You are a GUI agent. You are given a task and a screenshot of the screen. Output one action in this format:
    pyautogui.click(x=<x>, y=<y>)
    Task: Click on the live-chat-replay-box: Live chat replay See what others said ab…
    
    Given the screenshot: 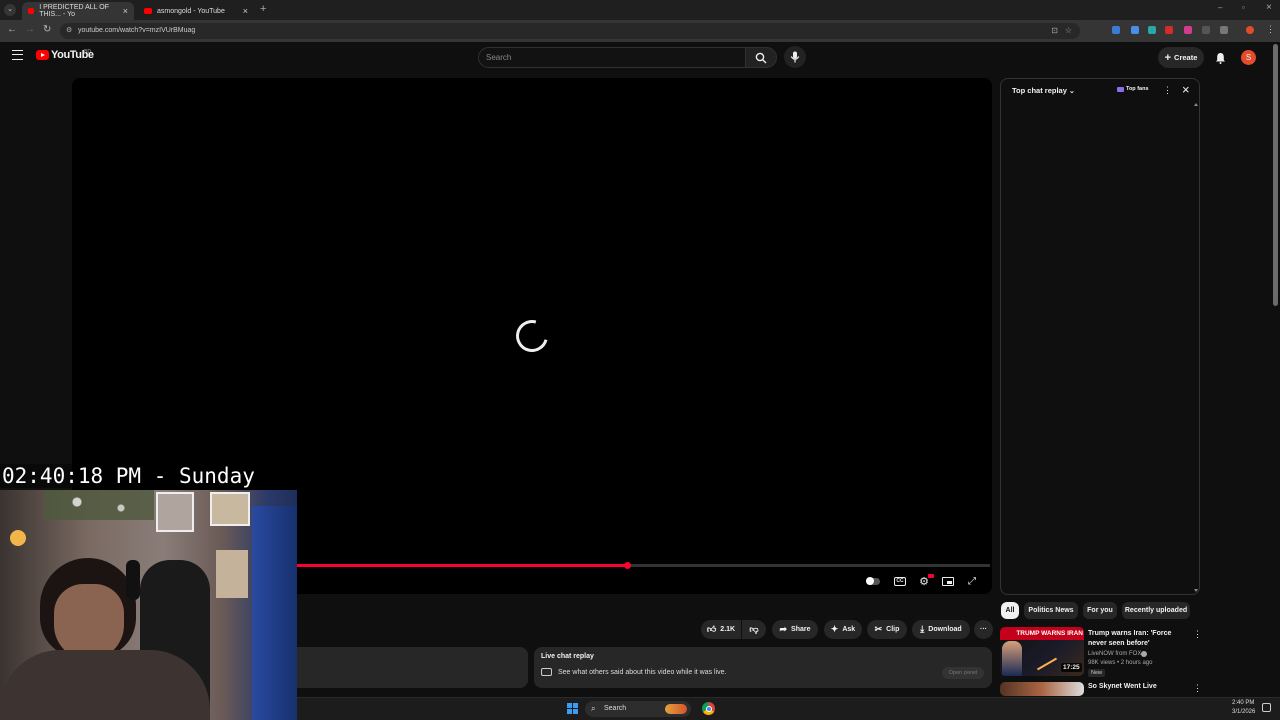 What is the action you would take?
    pyautogui.click(x=763, y=667)
    